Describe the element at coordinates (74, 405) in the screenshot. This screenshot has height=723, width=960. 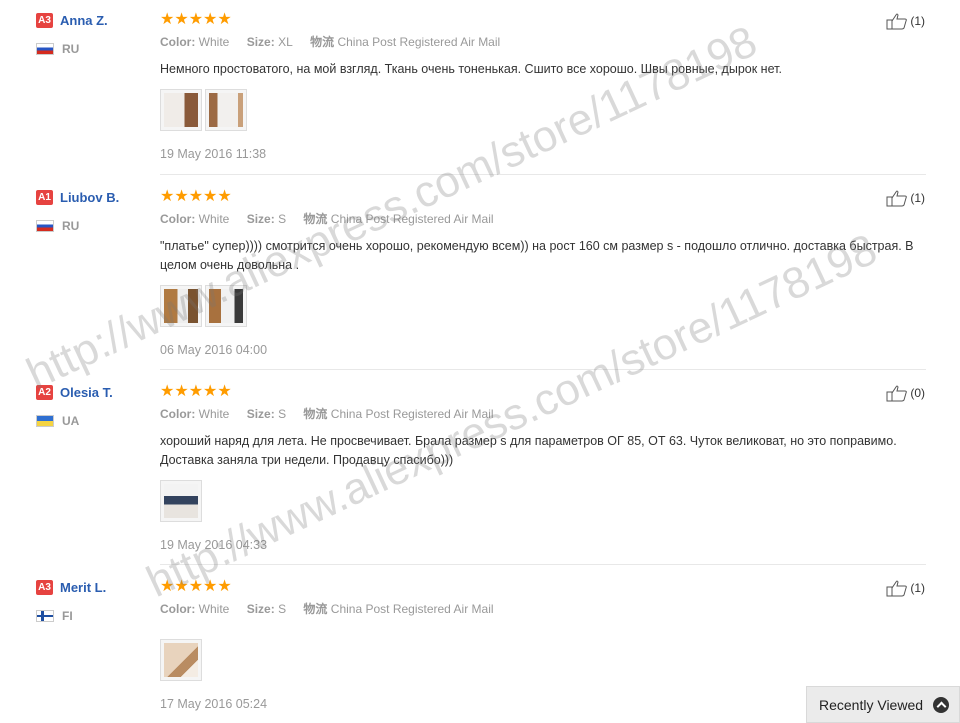
I see `reviewer-info: A2 Olesia T. UA` at that location.